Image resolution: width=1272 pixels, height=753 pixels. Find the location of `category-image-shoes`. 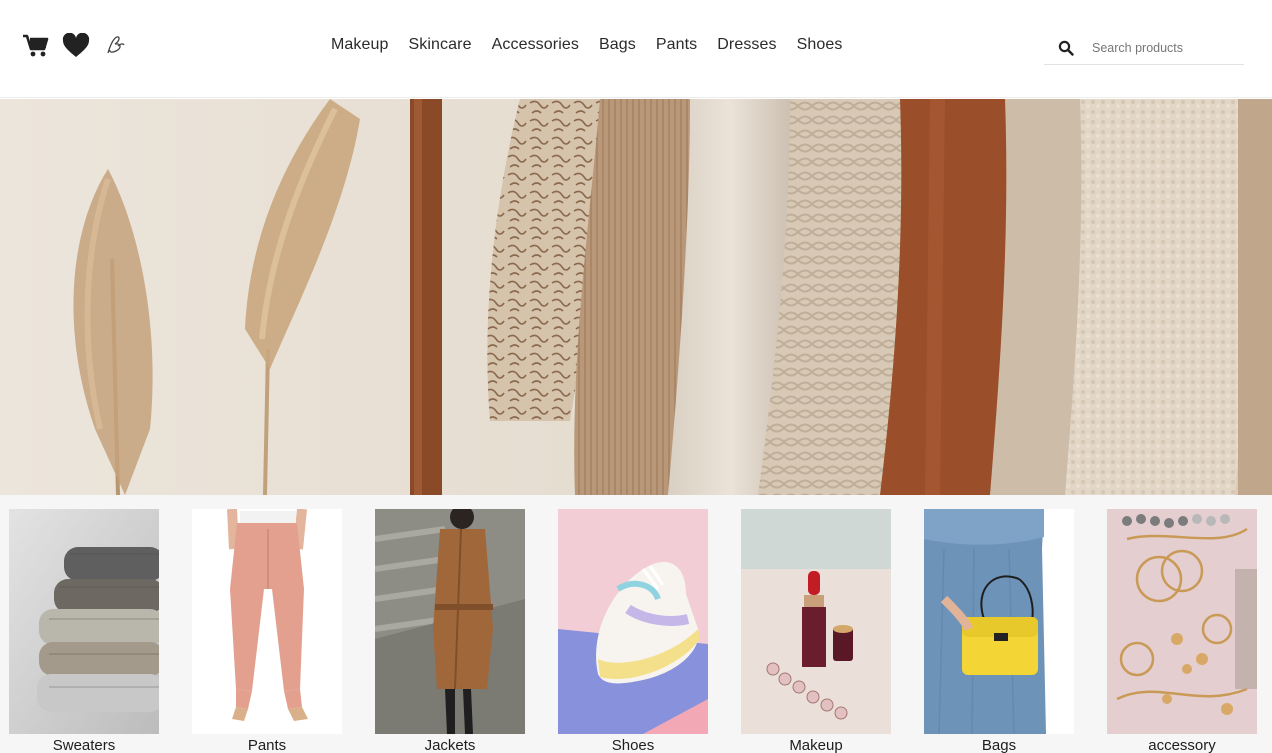

category-image-shoes is located at coordinates (633, 621).